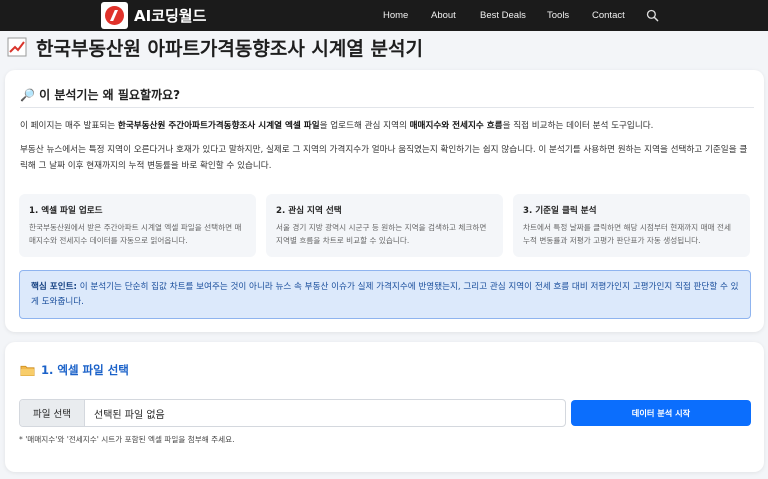 The width and height of the screenshot is (768, 479). I want to click on upload-heading: 1. 엑셀 파일 선택, so click(74, 370).